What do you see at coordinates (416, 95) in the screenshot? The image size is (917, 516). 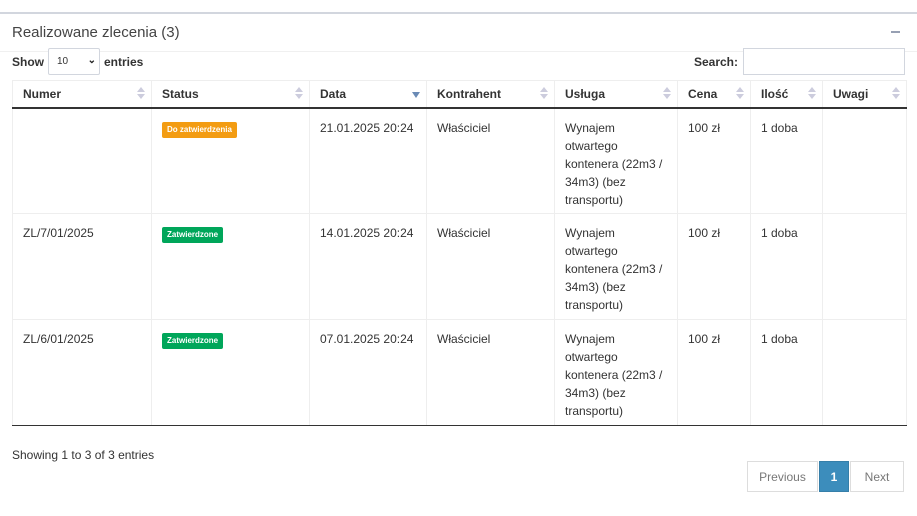 I see `sort-desc-icon` at bounding box center [416, 95].